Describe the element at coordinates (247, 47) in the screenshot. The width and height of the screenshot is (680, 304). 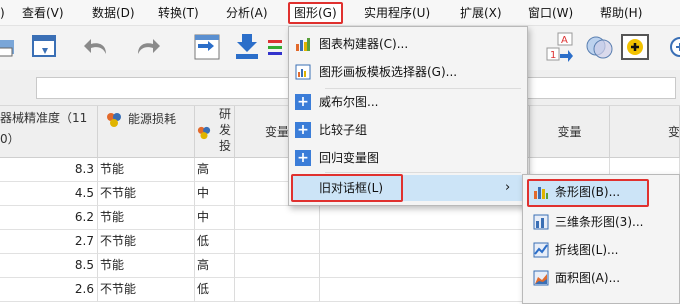
I see `goto-variable-icon` at that location.